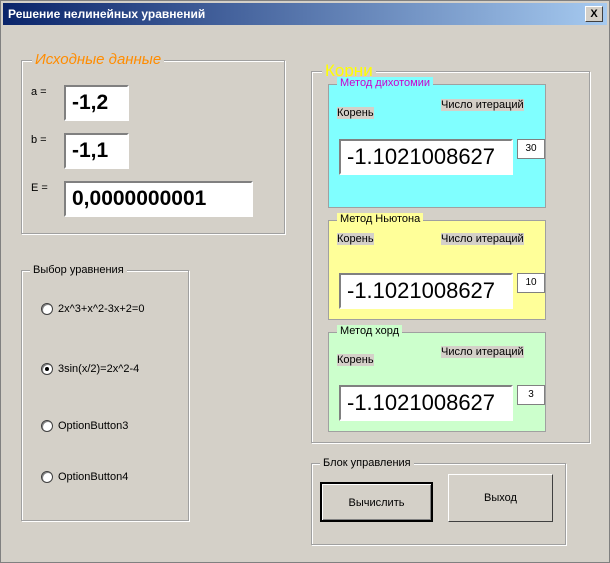 The image size is (610, 563). Describe the element at coordinates (500, 498) in the screenshot. I see `exit-button: Выход` at that location.